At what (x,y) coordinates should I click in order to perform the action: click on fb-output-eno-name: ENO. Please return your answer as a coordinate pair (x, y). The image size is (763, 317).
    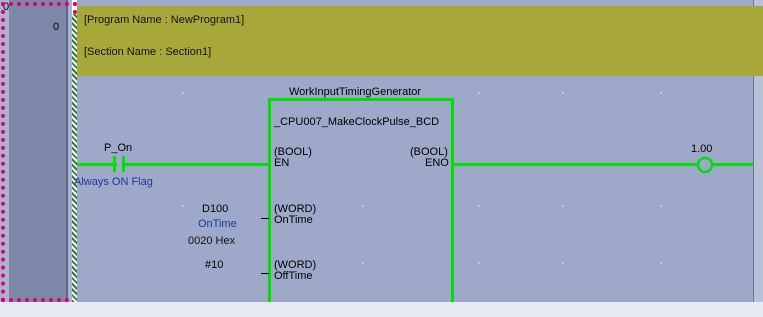
    Looking at the image, I should click on (437, 163).